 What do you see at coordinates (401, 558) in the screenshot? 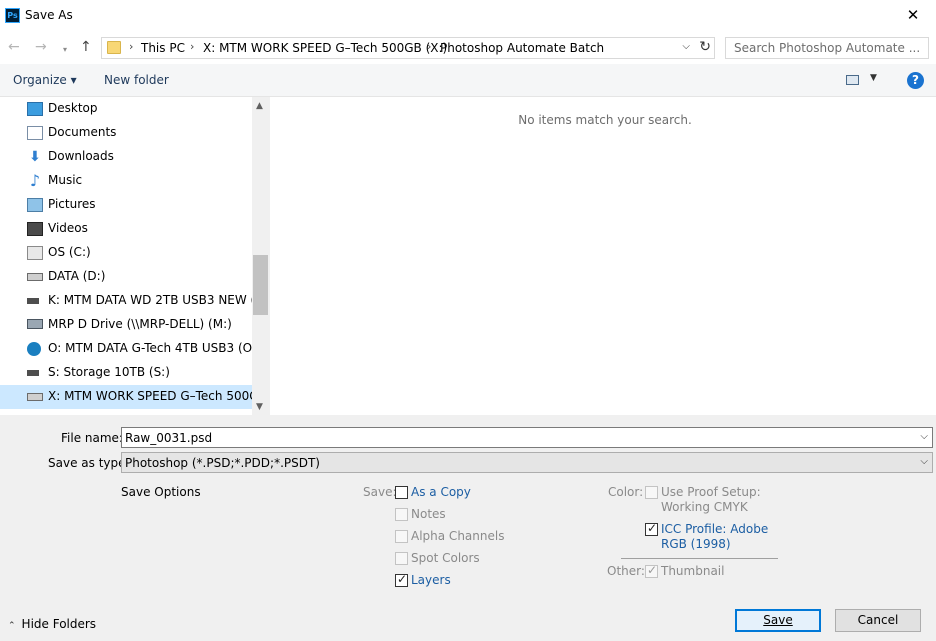
I see `spot-colors-checkbox` at bounding box center [401, 558].